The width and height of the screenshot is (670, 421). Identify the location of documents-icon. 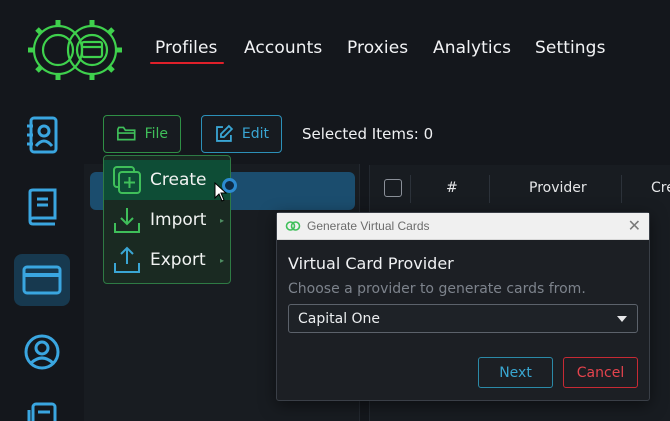
(42, 411).